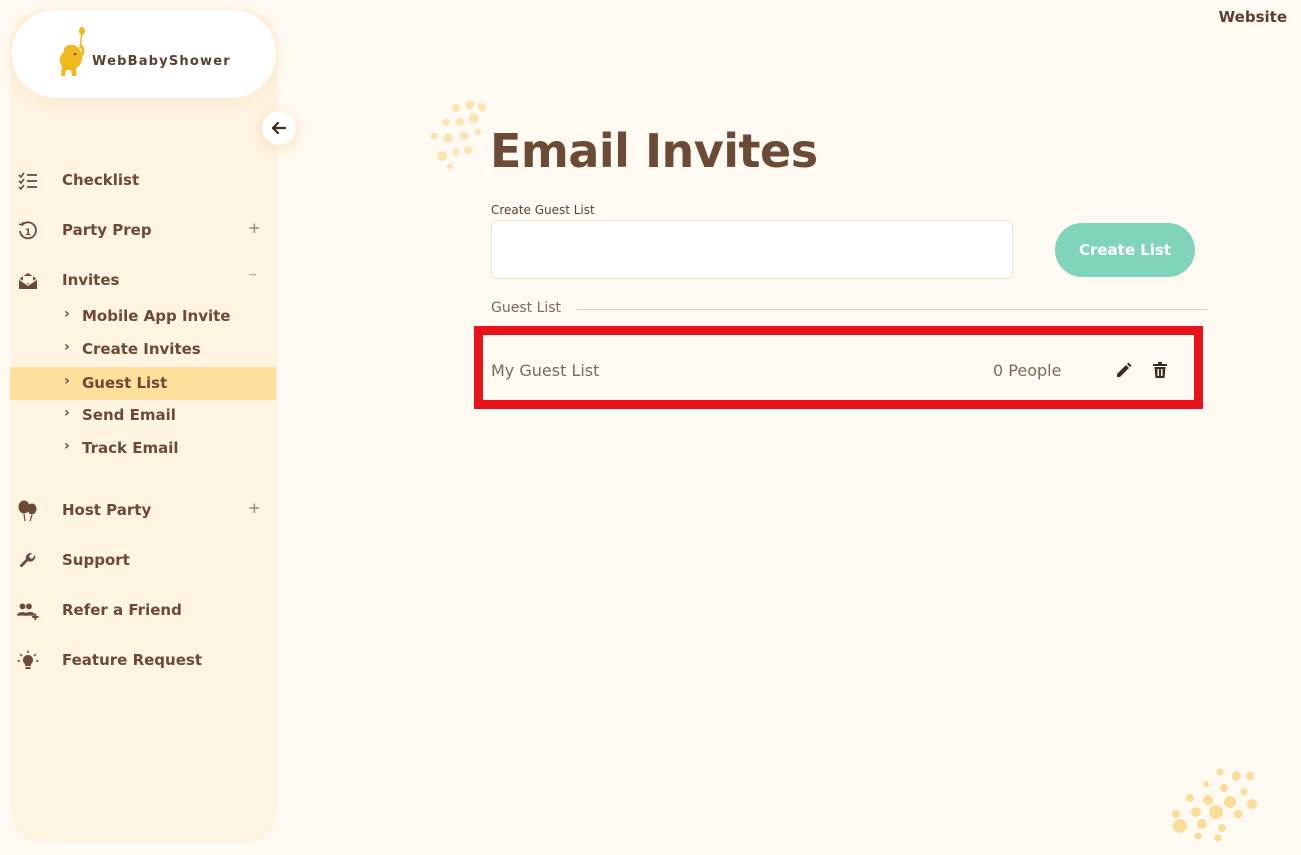 Image resolution: width=1301 pixels, height=855 pixels. What do you see at coordinates (1253, 17) in the screenshot?
I see `website-link: Website` at bounding box center [1253, 17].